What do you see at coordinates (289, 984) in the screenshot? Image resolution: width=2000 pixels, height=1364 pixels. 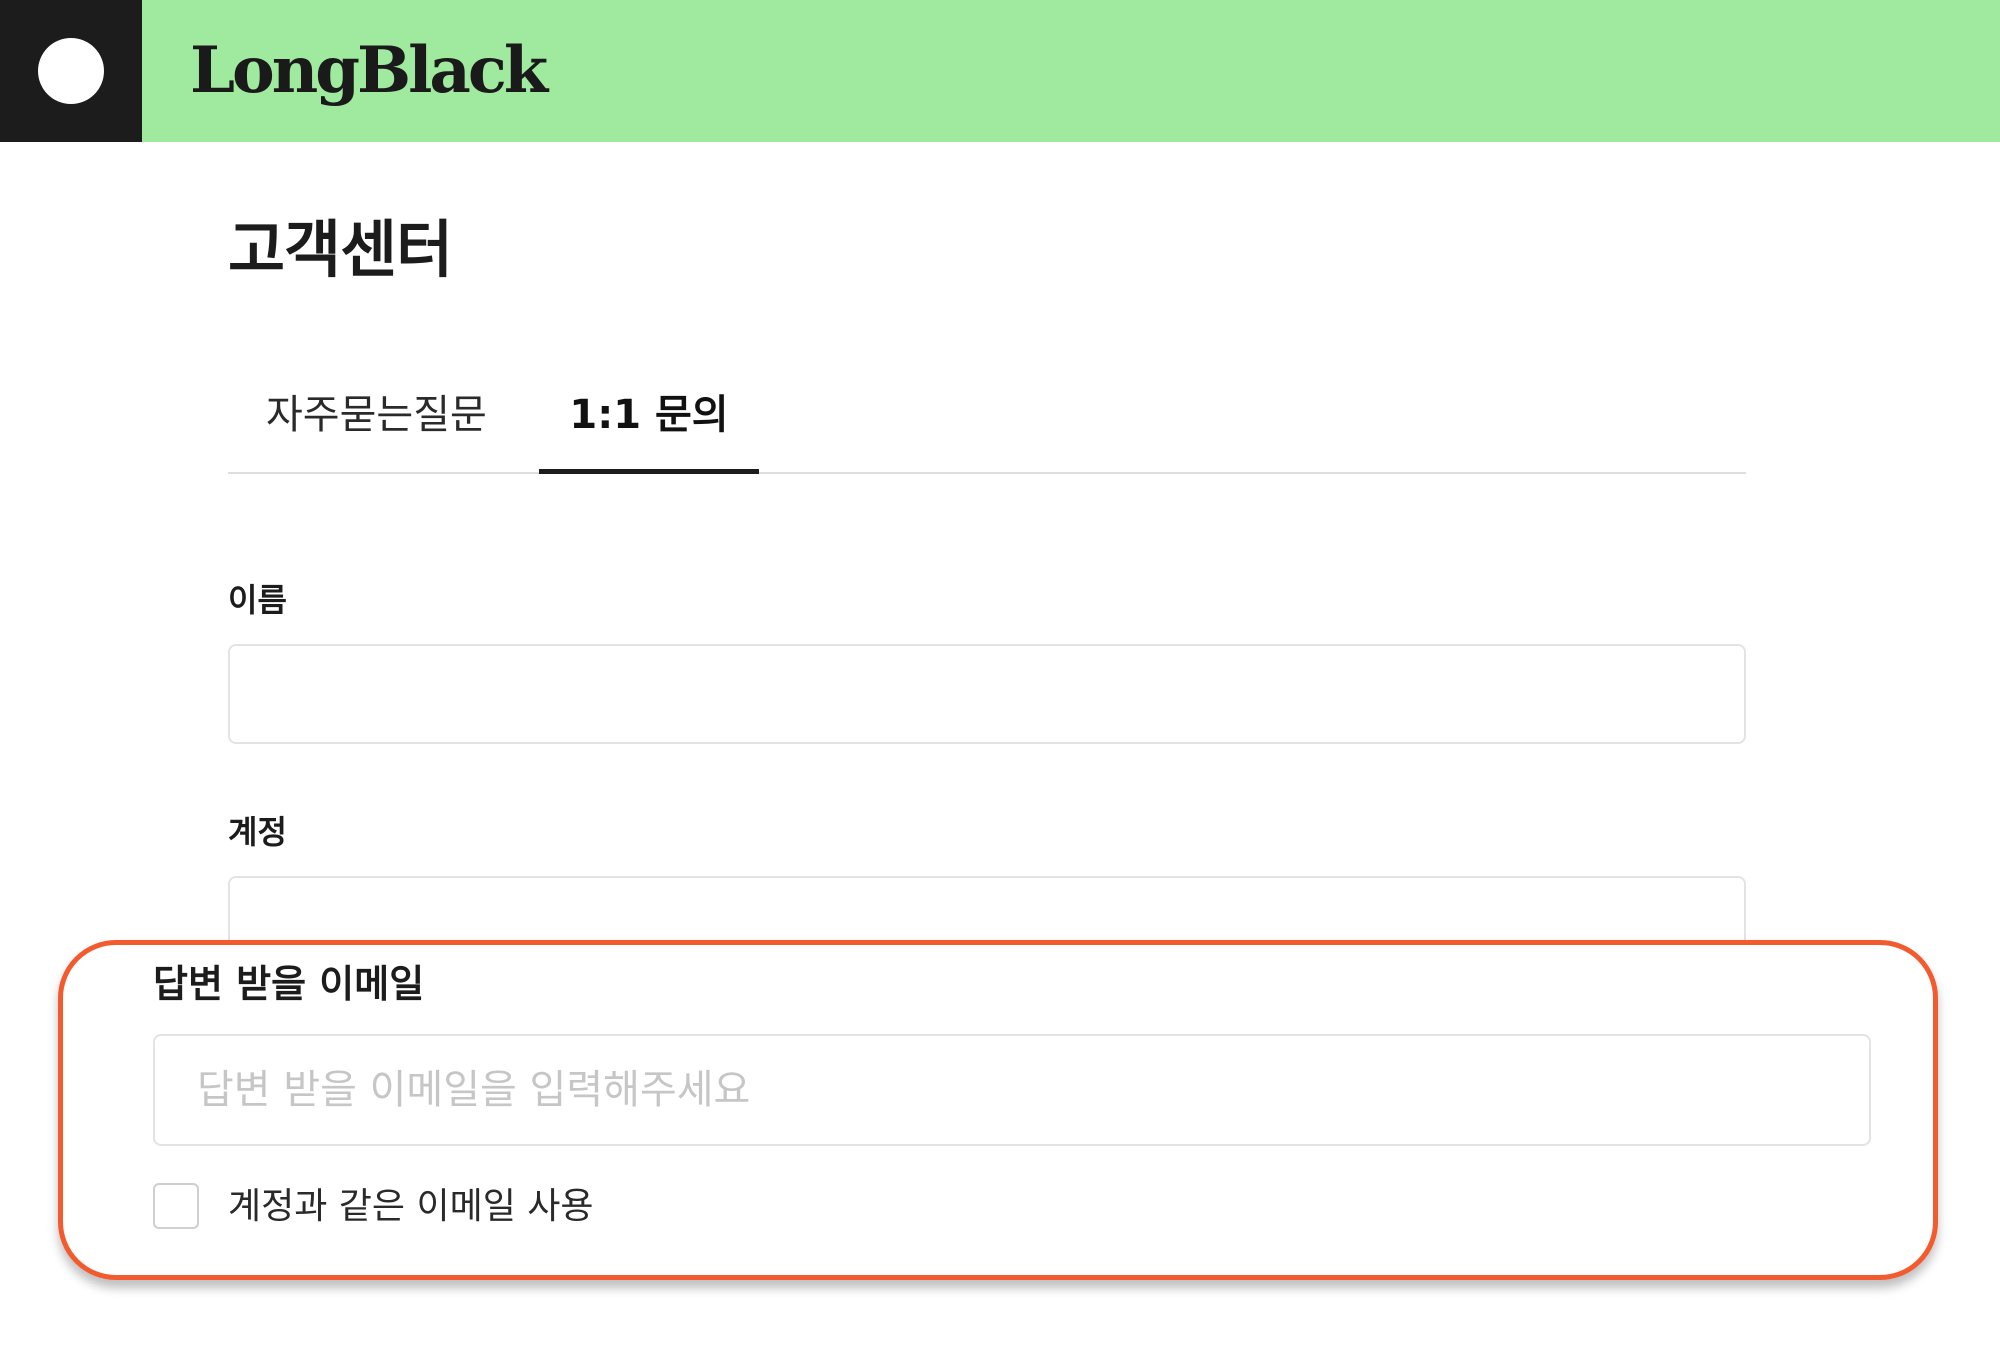 I see `reply-email-label: 답변 받을 이메일` at bounding box center [289, 984].